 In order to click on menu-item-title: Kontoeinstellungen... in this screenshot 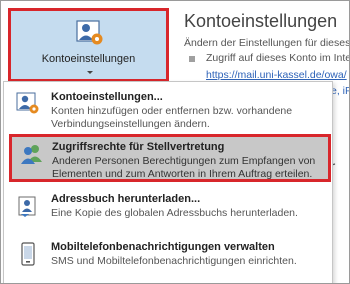, I will do `click(107, 97)`.